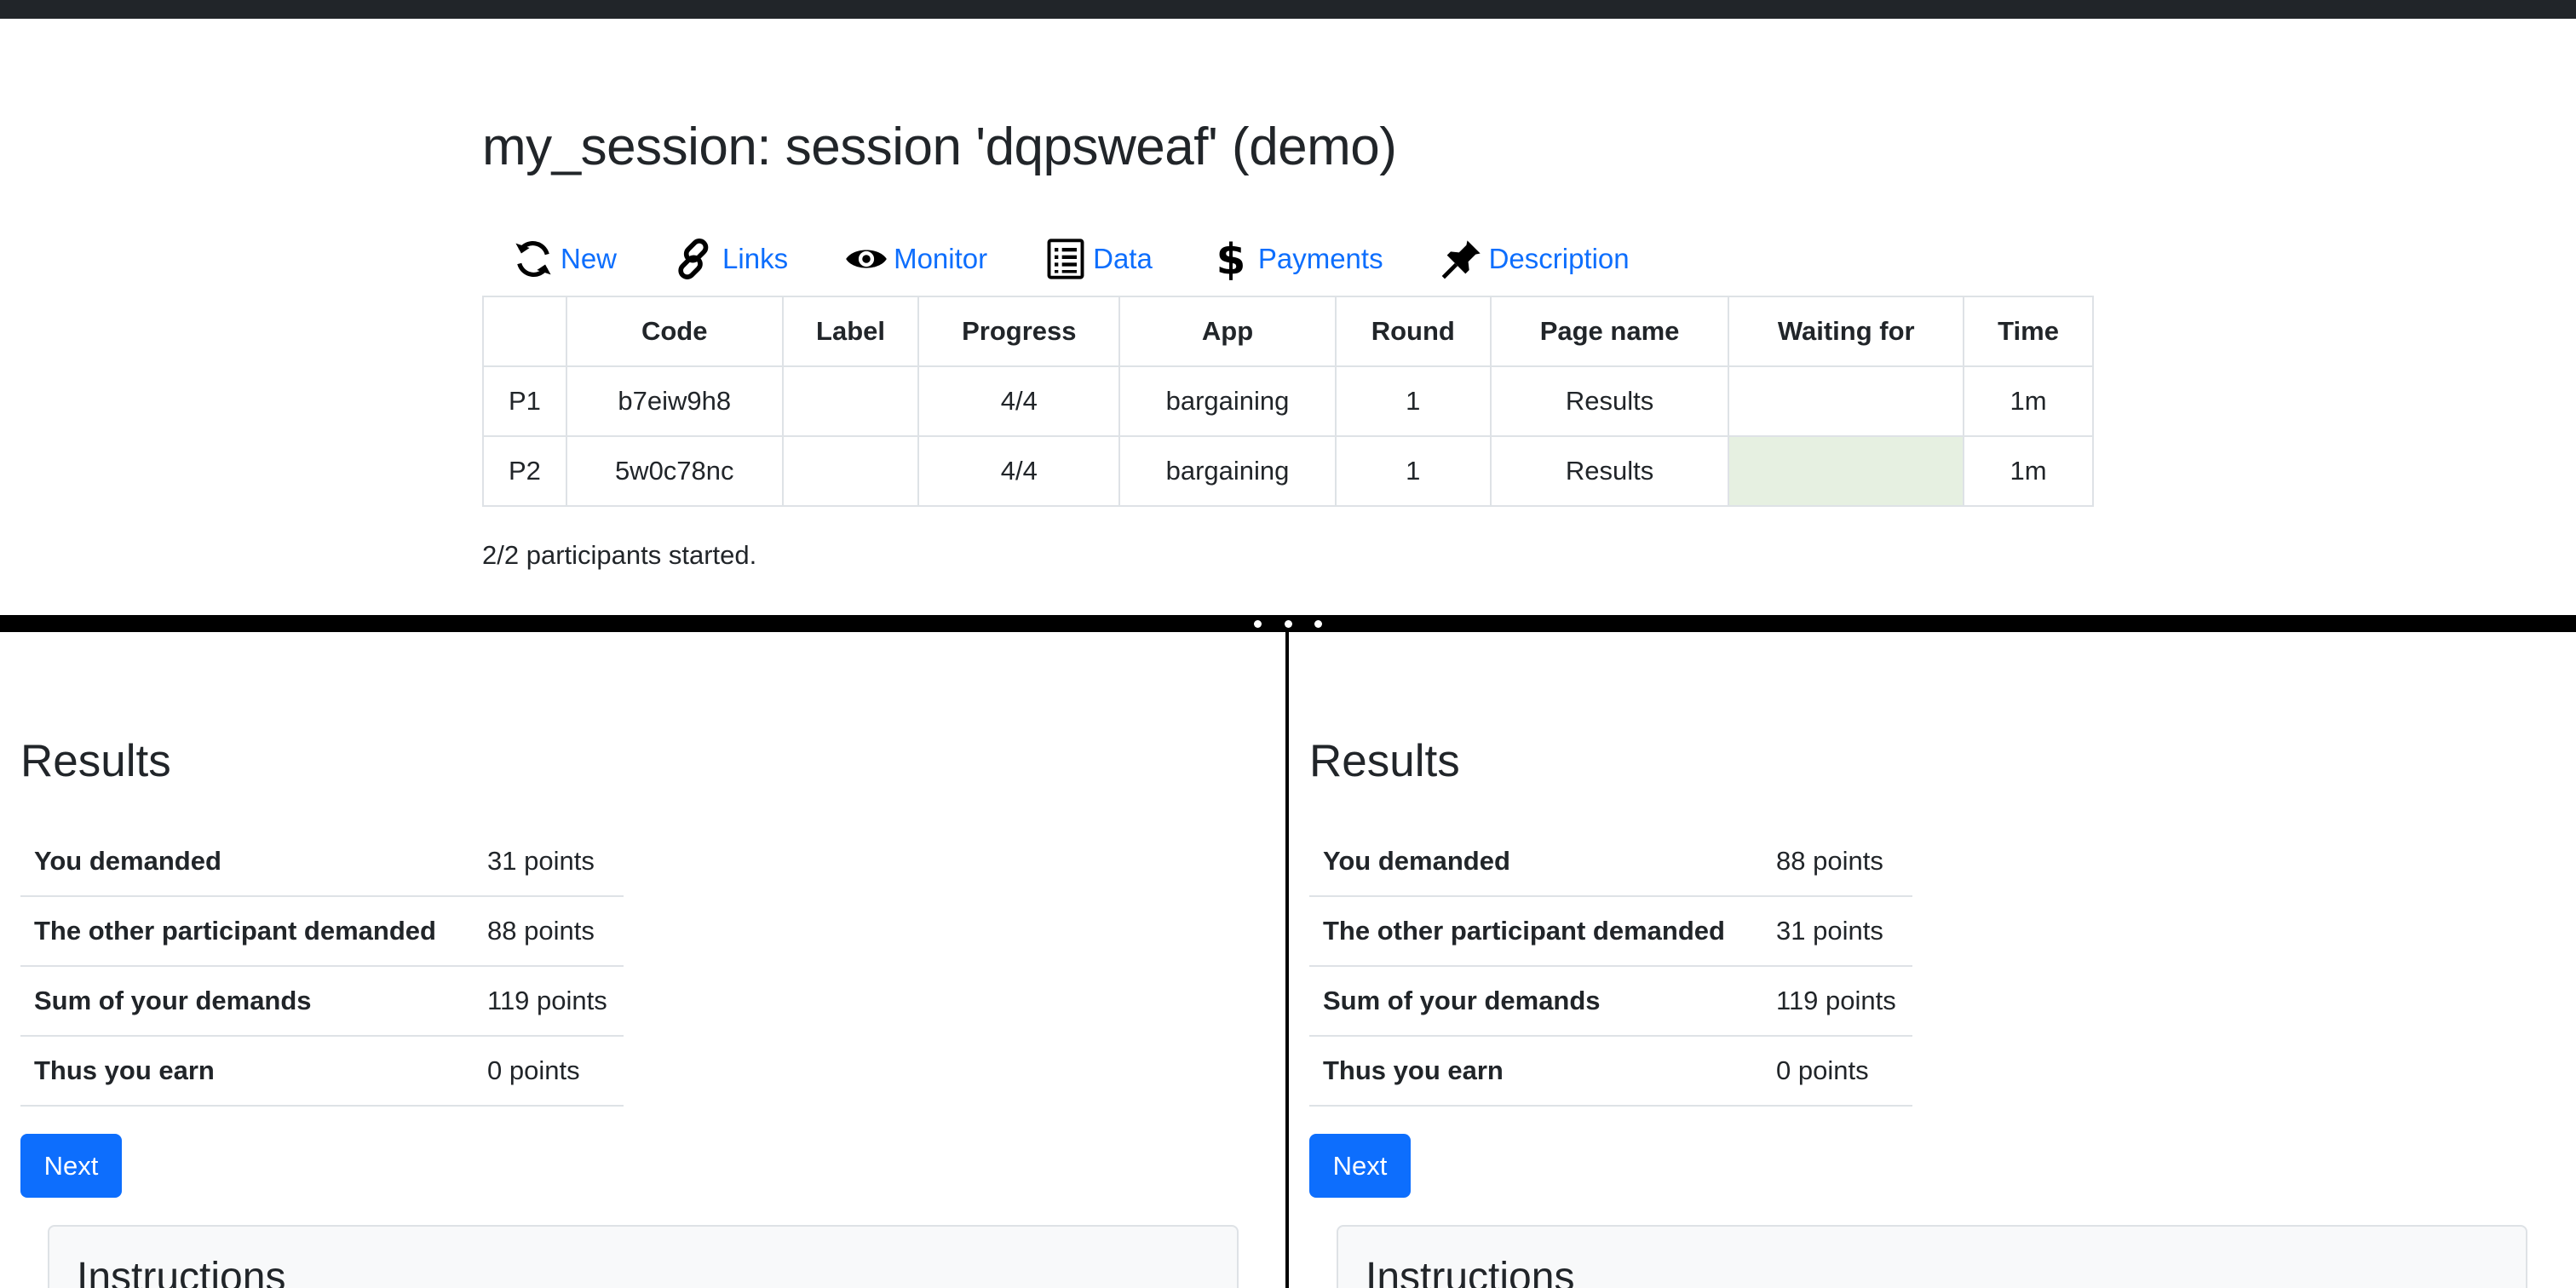  I want to click on table-row: You demanded 31 points, so click(322, 862).